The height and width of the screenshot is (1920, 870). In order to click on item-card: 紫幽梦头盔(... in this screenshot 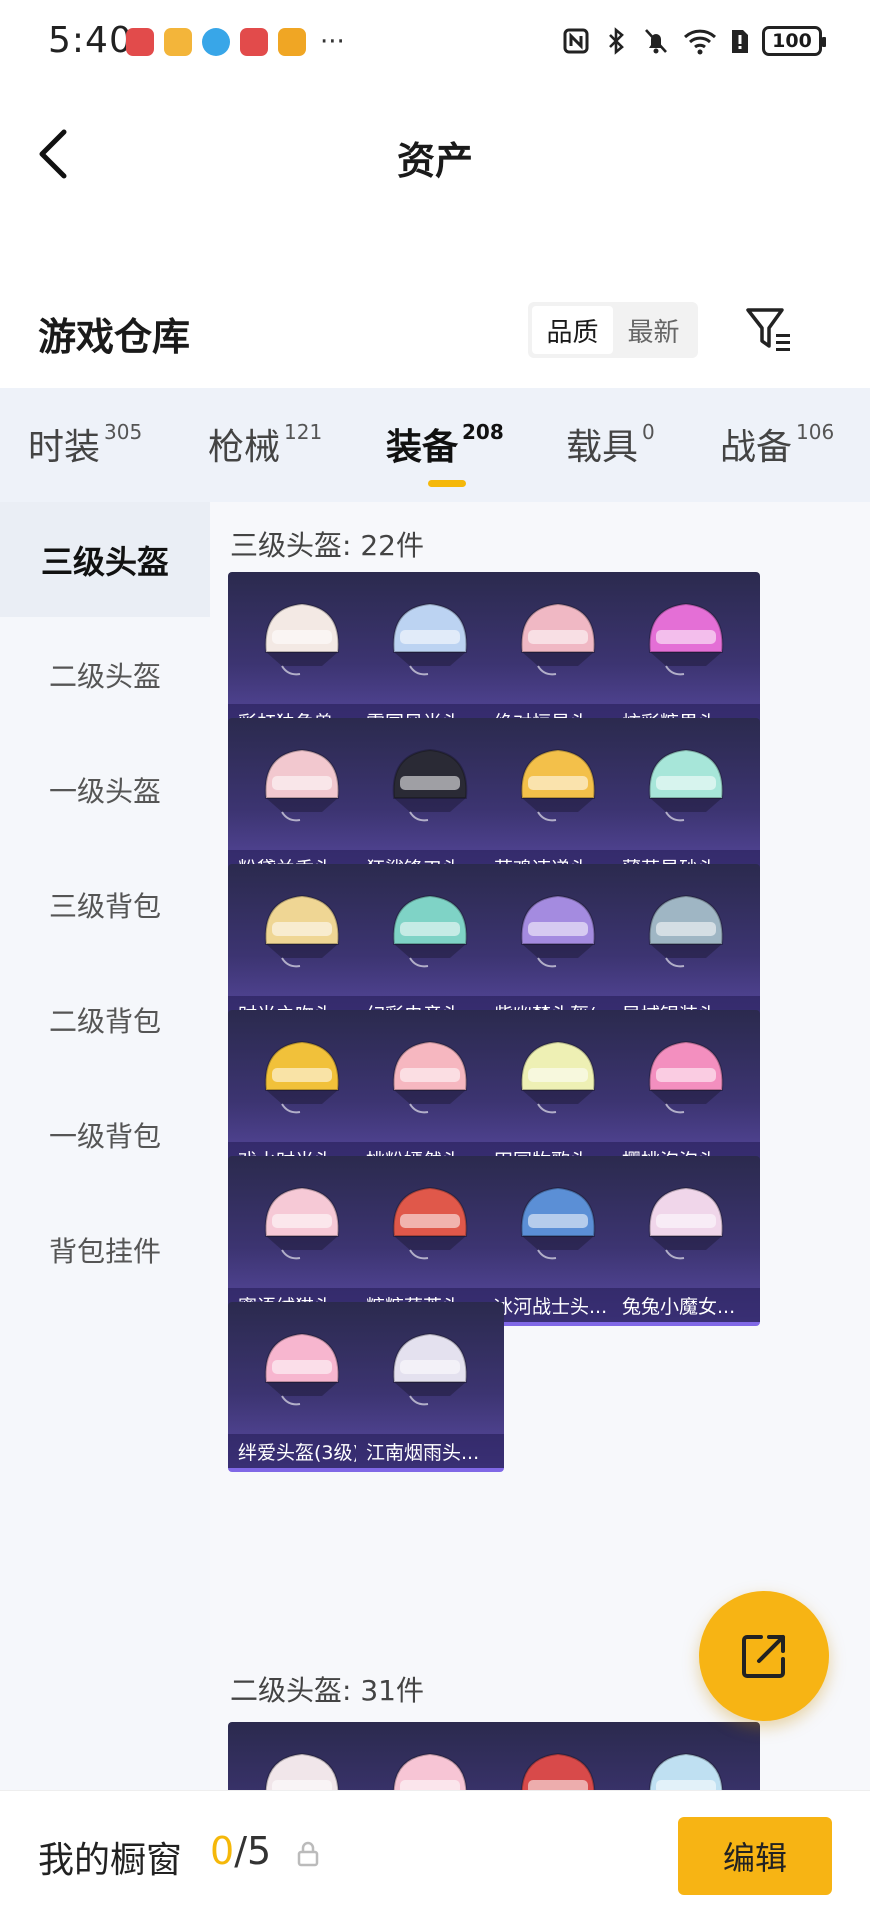, I will do `click(558, 949)`.